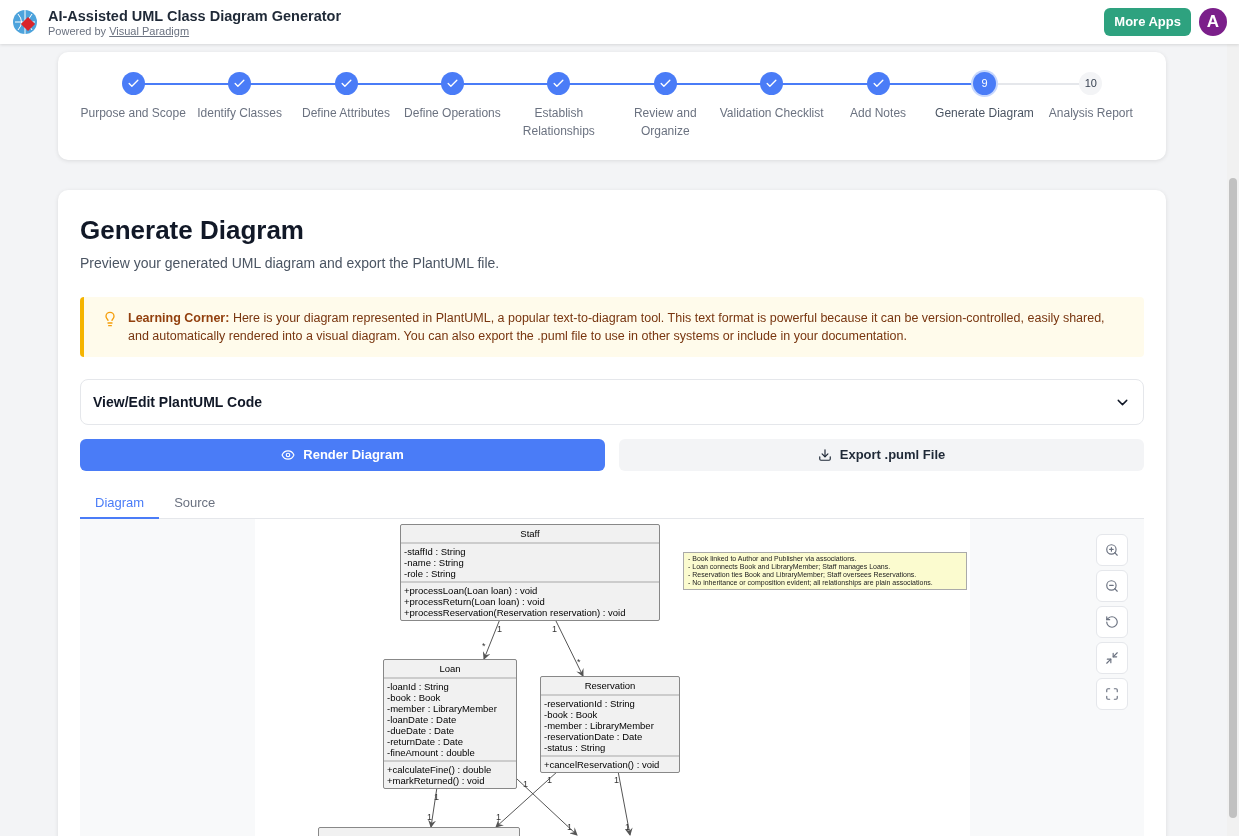 The width and height of the screenshot is (1239, 836). I want to click on class-attribute: -fineAmount : double, so click(431, 752).